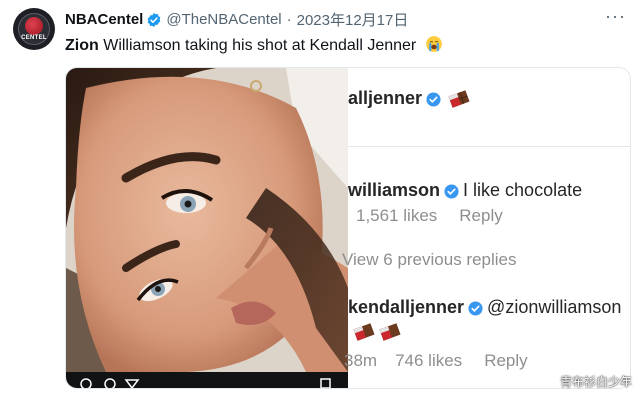  I want to click on comment-1-reply-button: Reply, so click(480, 215).